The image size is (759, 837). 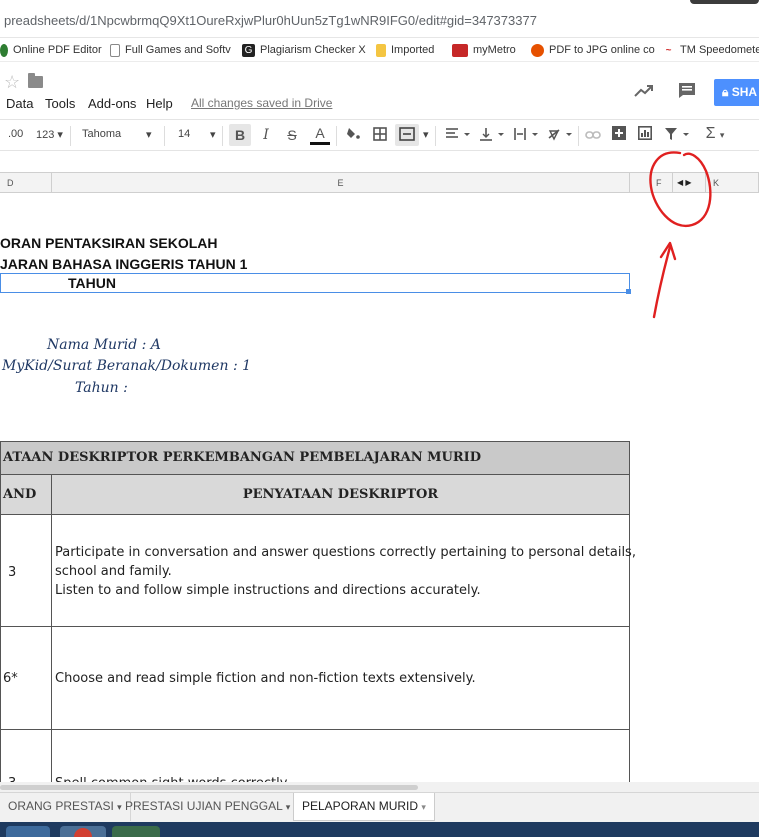 I want to click on scrollbar-thumb, so click(x=209, y=787).